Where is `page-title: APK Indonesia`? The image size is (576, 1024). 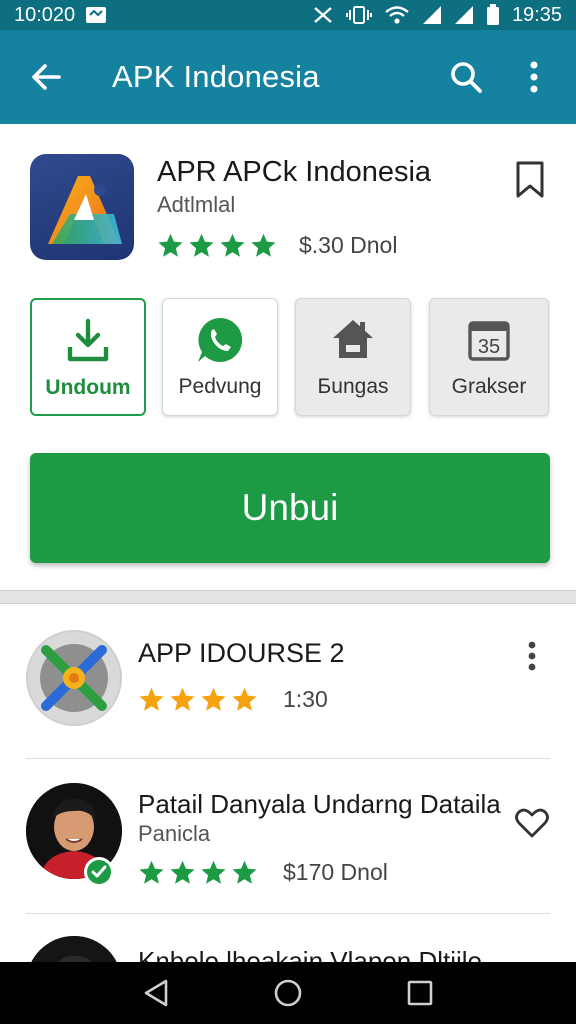
page-title: APK Indonesia is located at coordinates (216, 76).